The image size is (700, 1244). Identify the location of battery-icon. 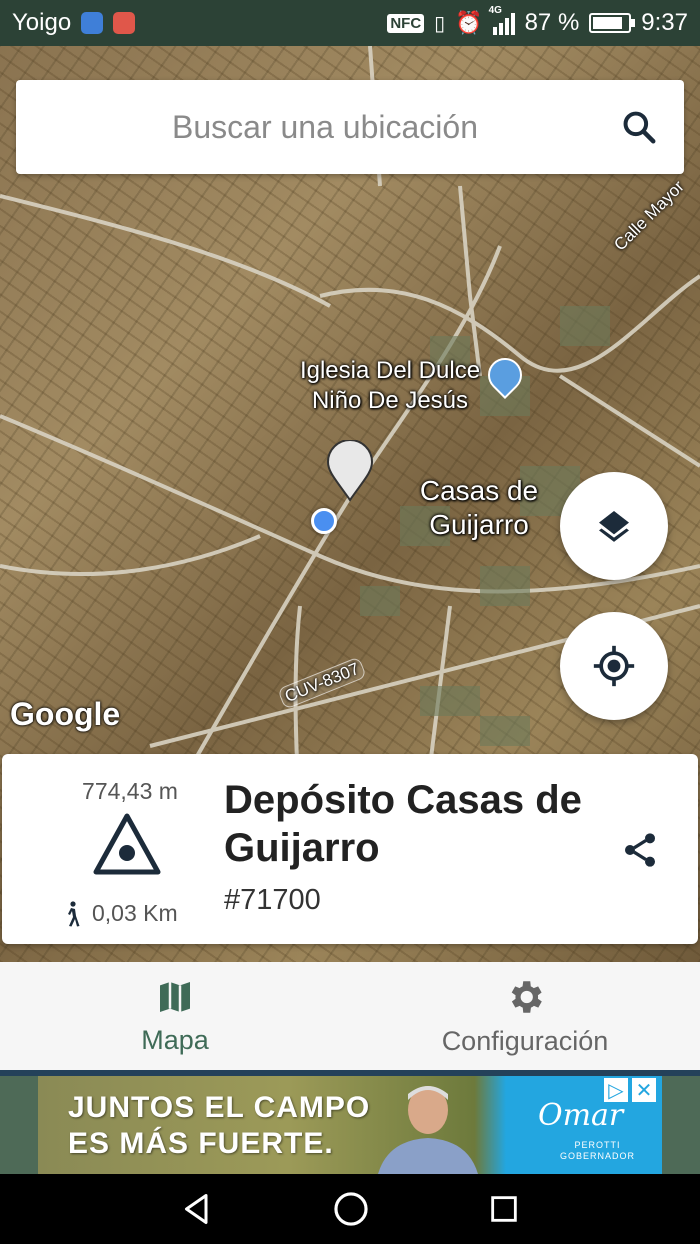
(612, 23).